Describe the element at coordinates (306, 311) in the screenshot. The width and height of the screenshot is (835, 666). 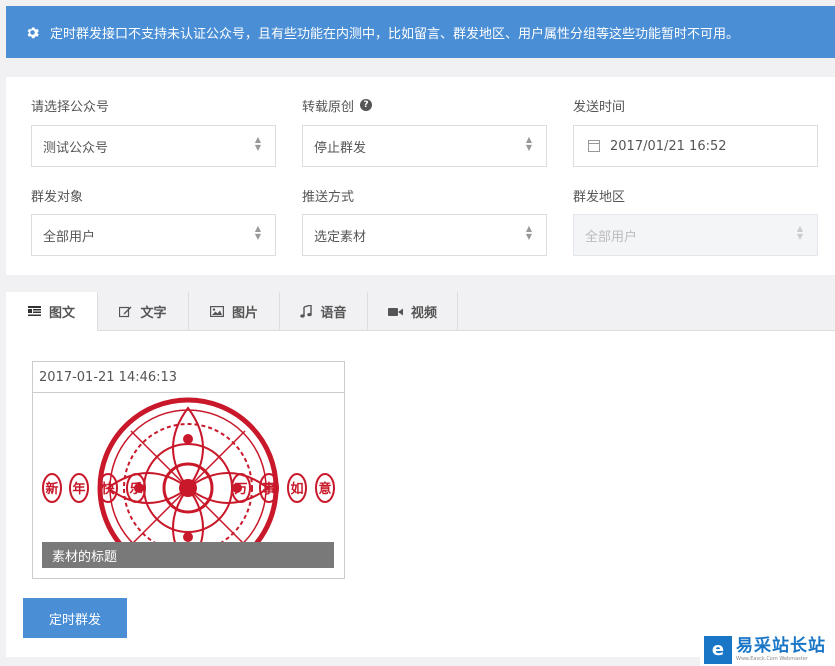
I see `music-icon` at that location.